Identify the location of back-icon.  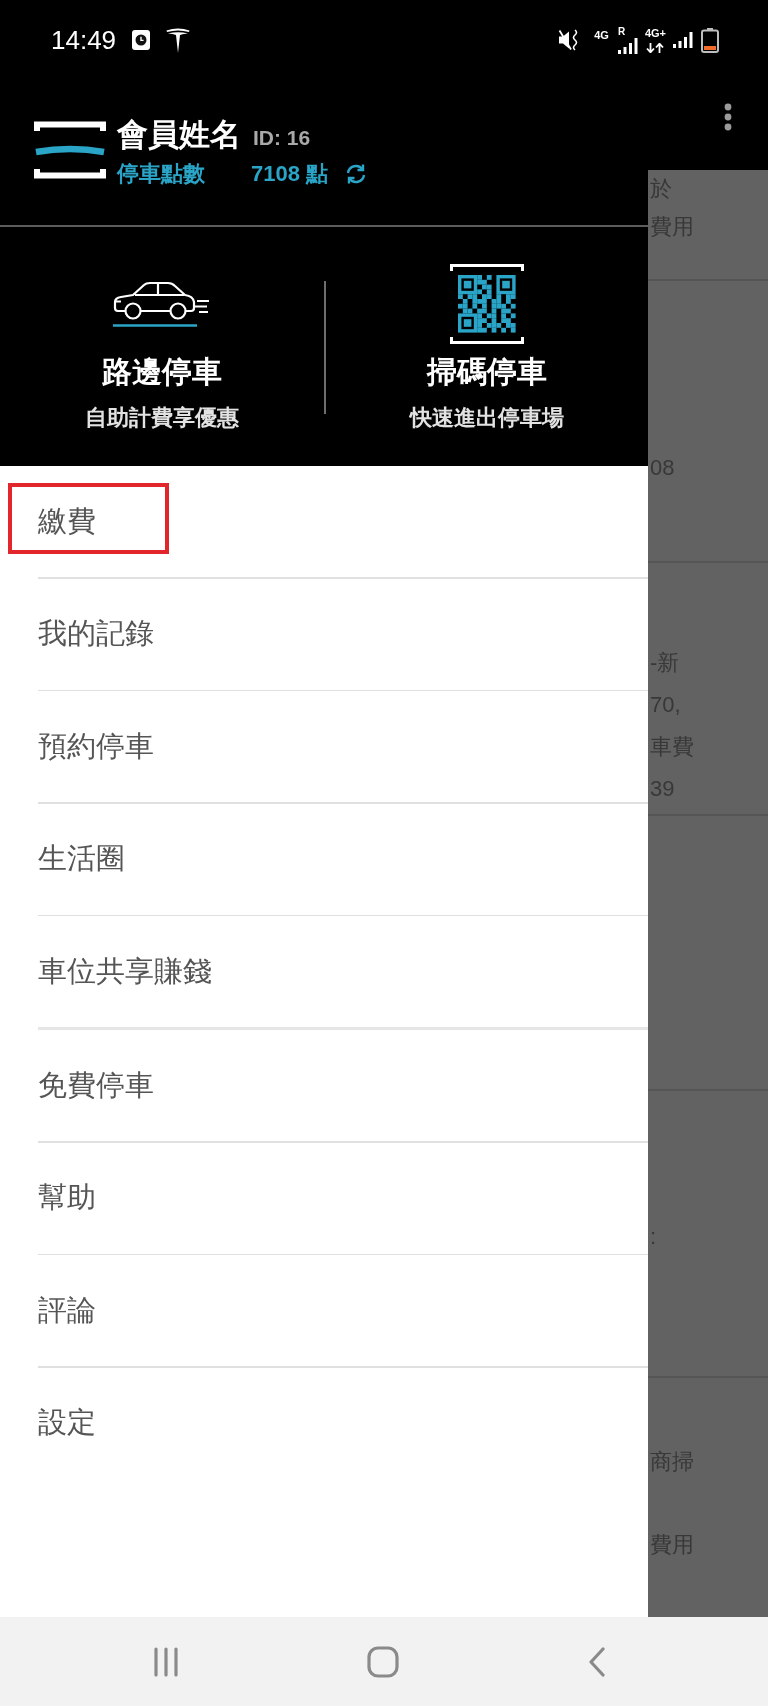
(597, 1661).